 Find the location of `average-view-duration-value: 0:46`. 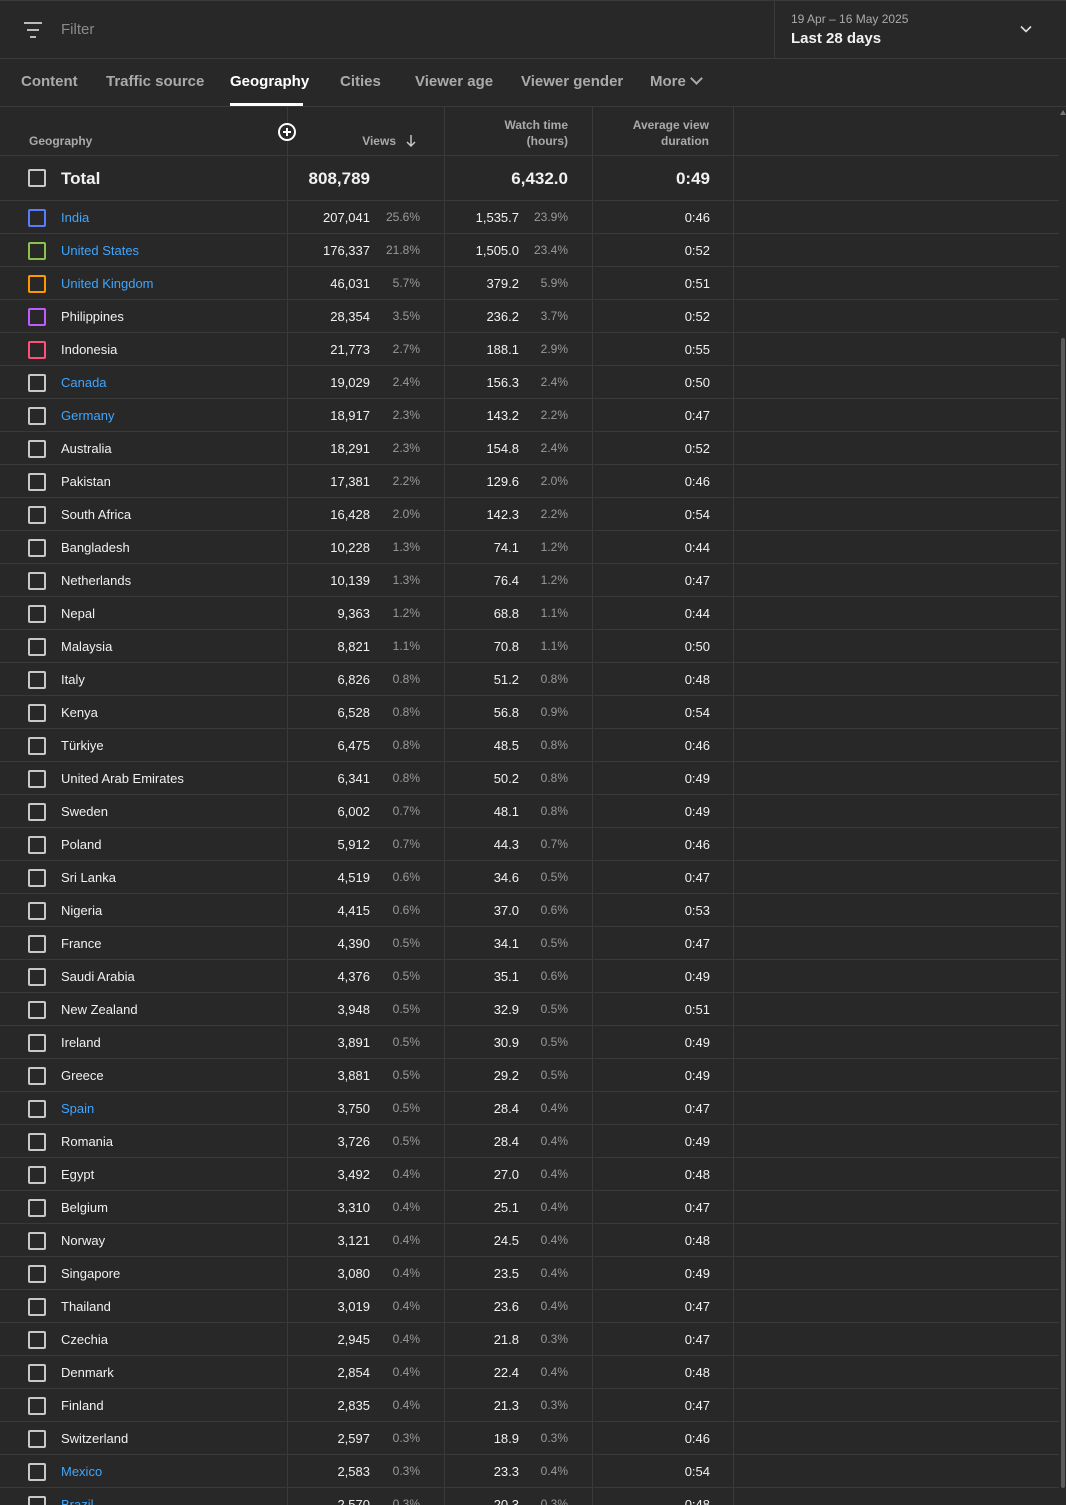

average-view-duration-value: 0:46 is located at coordinates (697, 745).